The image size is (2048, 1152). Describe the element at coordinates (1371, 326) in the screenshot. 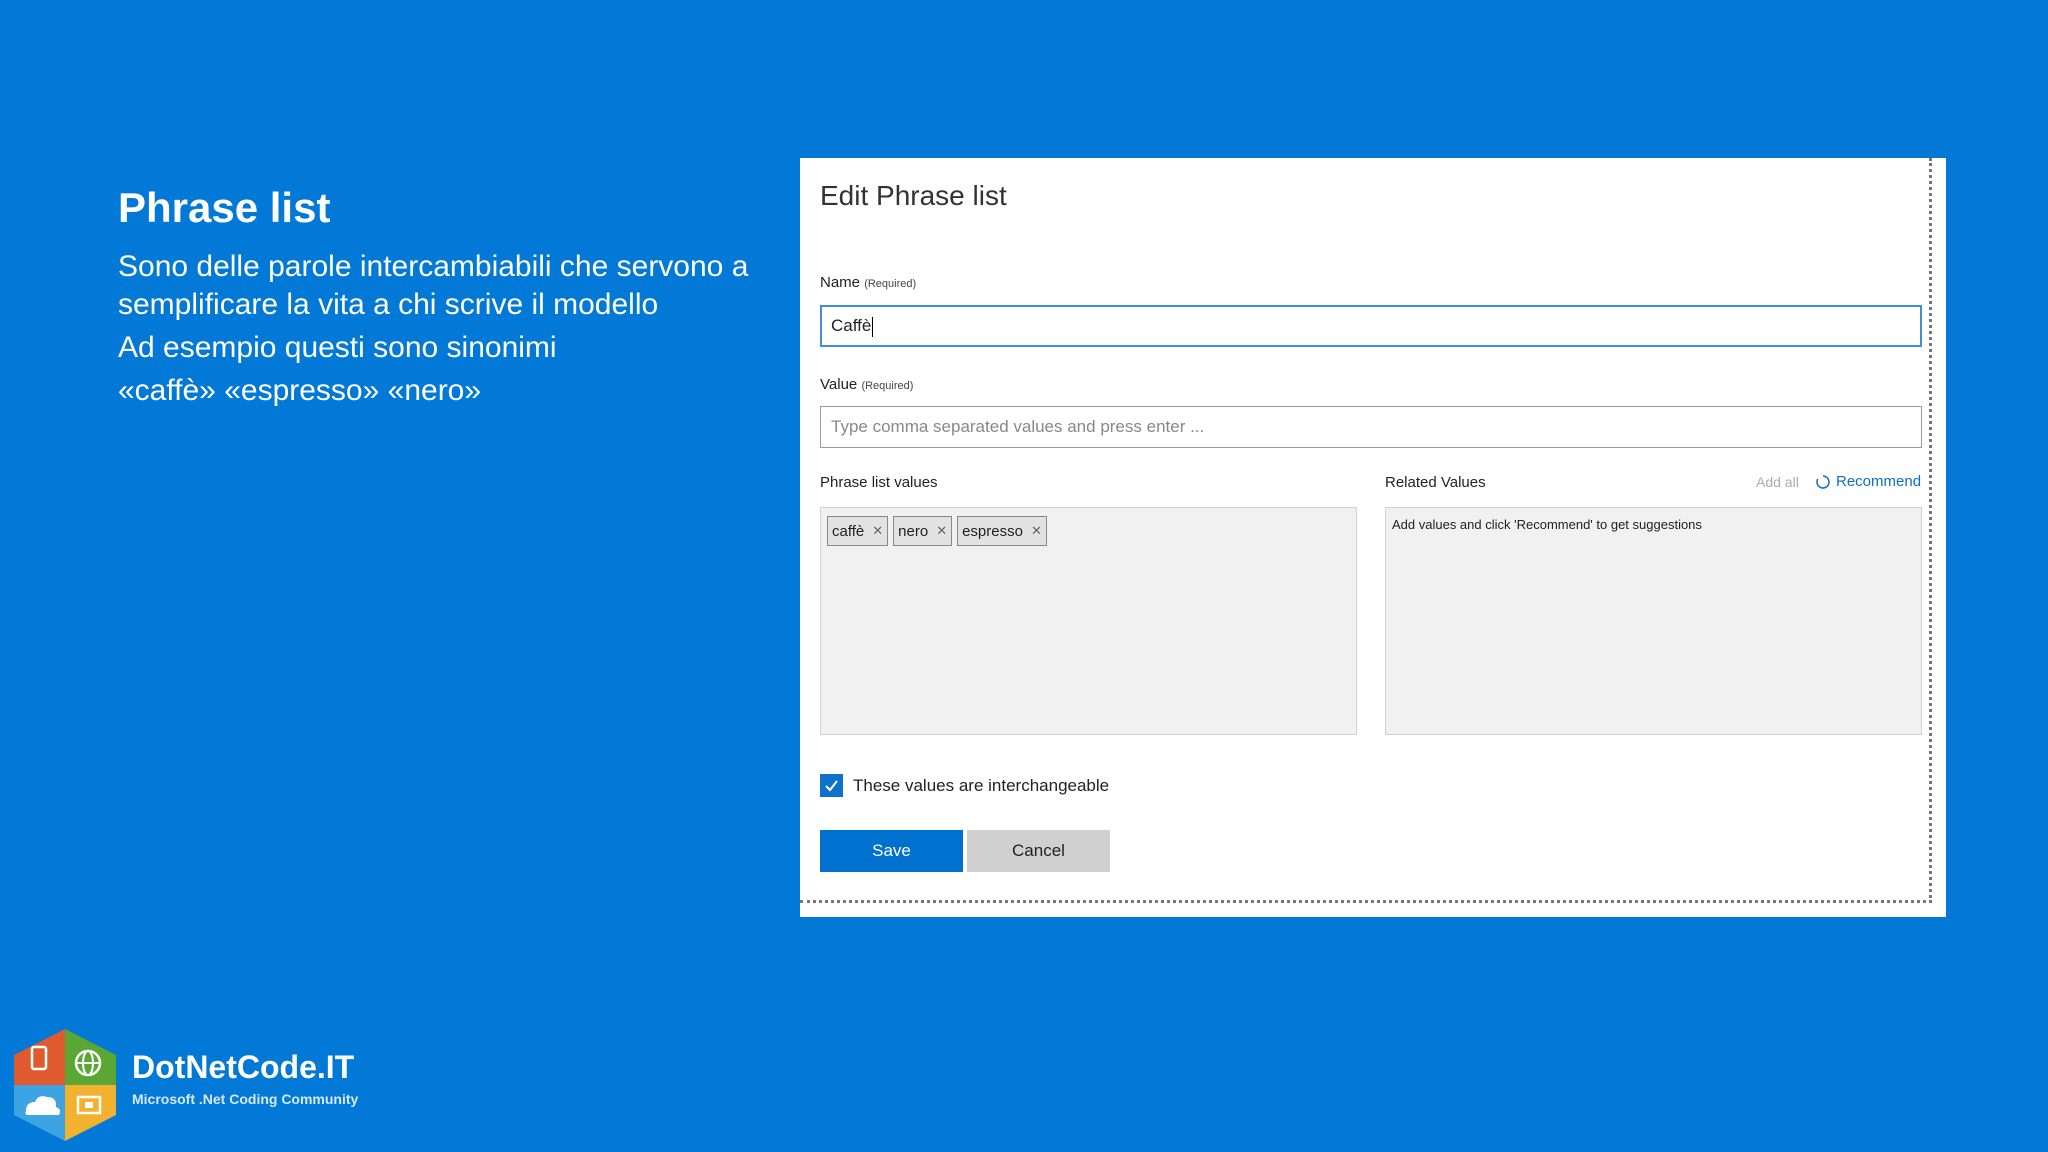

I see `name-input: Caffè` at that location.